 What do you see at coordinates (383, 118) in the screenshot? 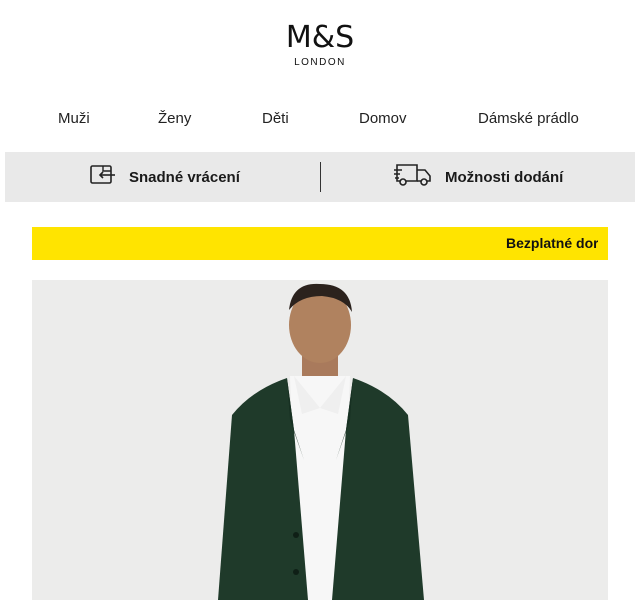
I see `nav-item-domov: Domov` at bounding box center [383, 118].